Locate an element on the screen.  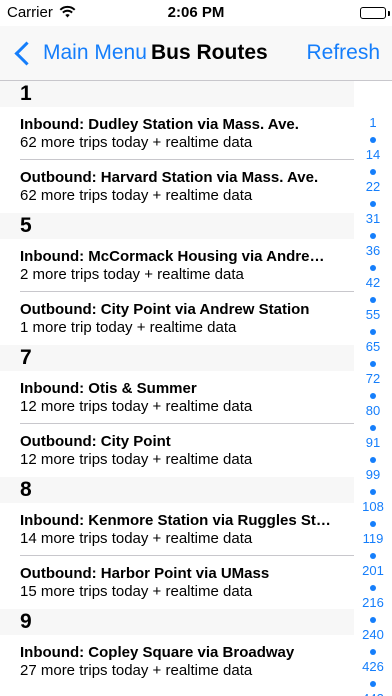
page-title: Bus Routes is located at coordinates (209, 52).